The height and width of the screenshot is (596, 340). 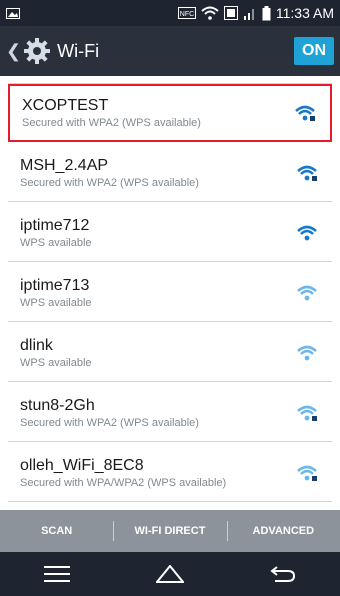 I want to click on network-ssid: olleh_WiFi_8EC8, so click(x=82, y=465).